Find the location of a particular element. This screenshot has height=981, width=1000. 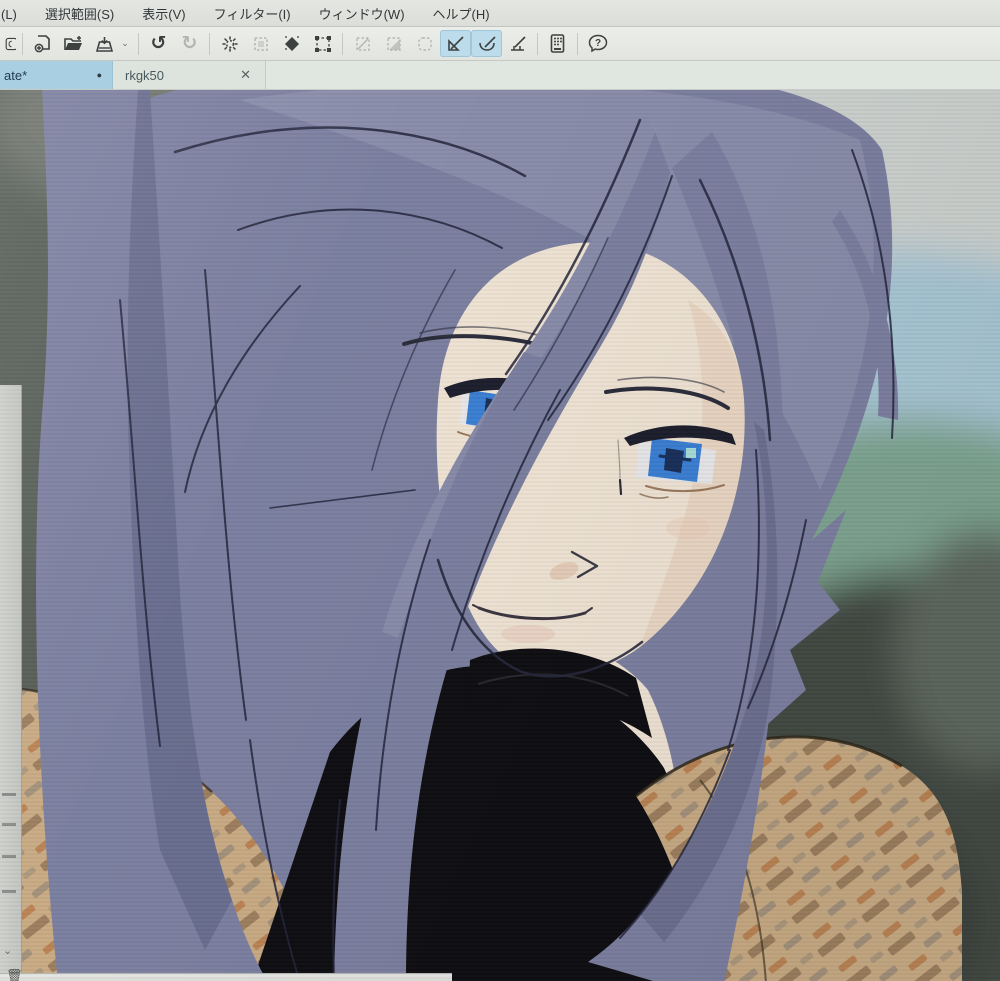

toolbar: ⌄ ↺ ↻ ? is located at coordinates (500, 44).